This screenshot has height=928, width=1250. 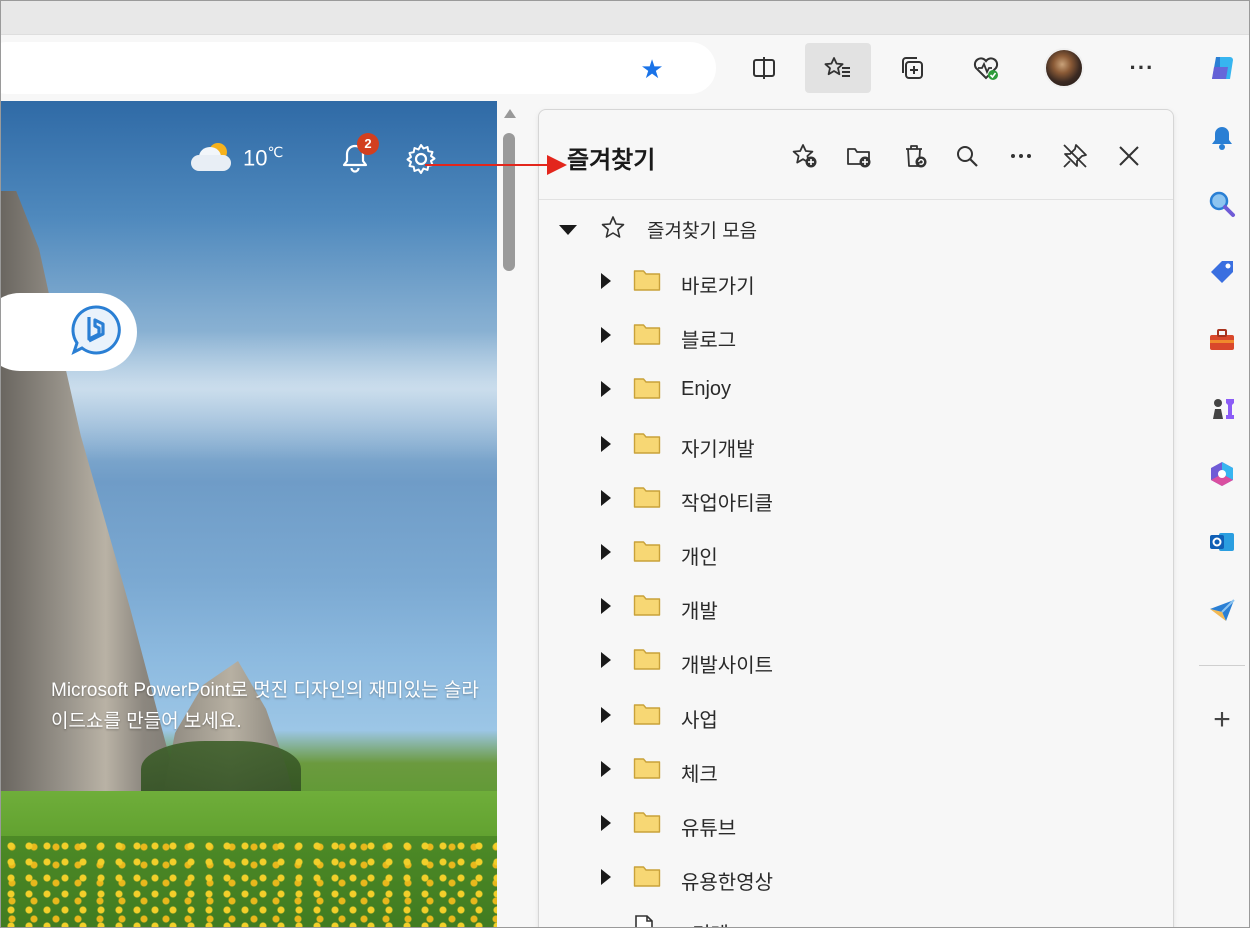 I want to click on notifications-button, so click(x=1222, y=138).